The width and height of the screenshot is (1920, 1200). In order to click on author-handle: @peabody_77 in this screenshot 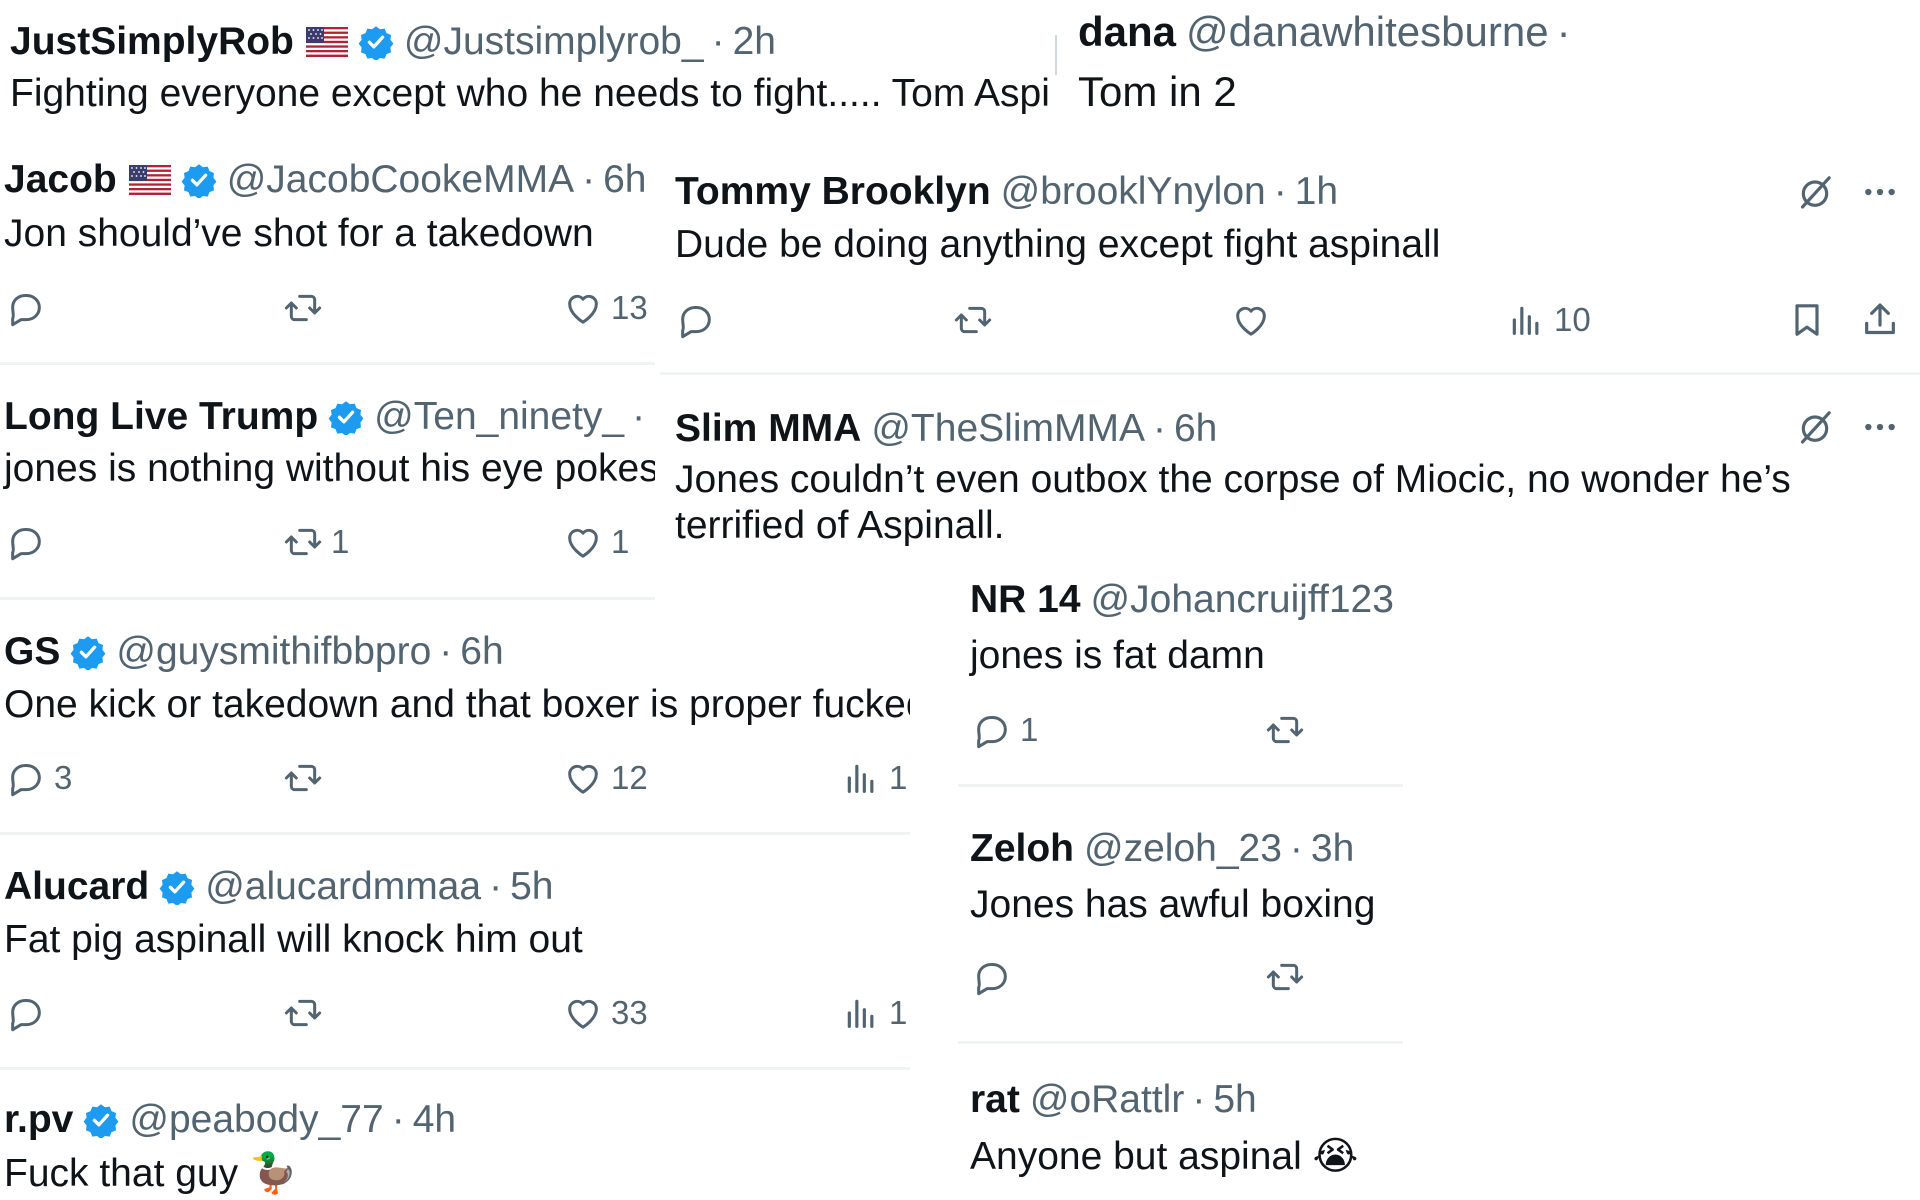, I will do `click(256, 1120)`.